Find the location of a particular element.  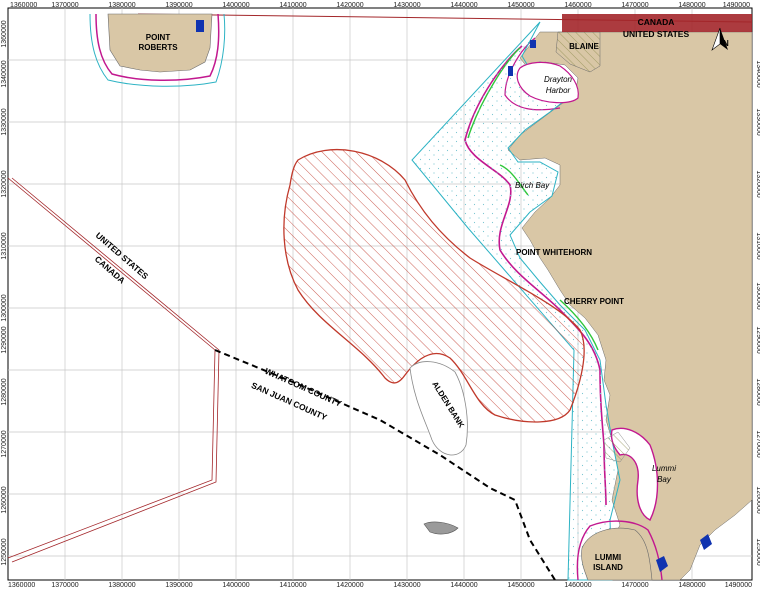

label-lummi-island-1: LUMMI is located at coordinates (608, 557).